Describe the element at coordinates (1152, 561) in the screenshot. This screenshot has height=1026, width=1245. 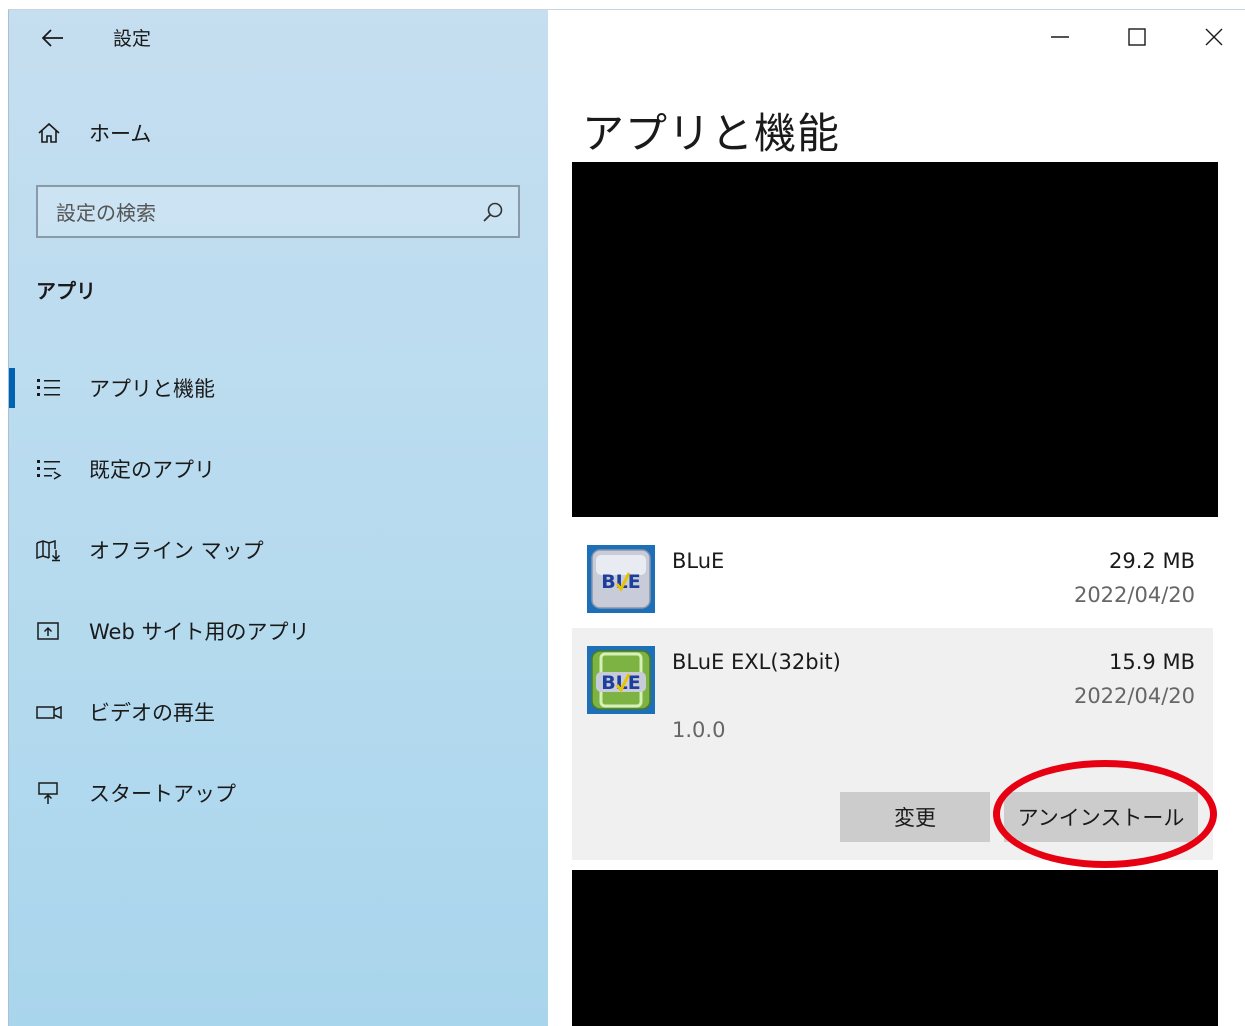
I see `app-size: 29.2 MB` at that location.